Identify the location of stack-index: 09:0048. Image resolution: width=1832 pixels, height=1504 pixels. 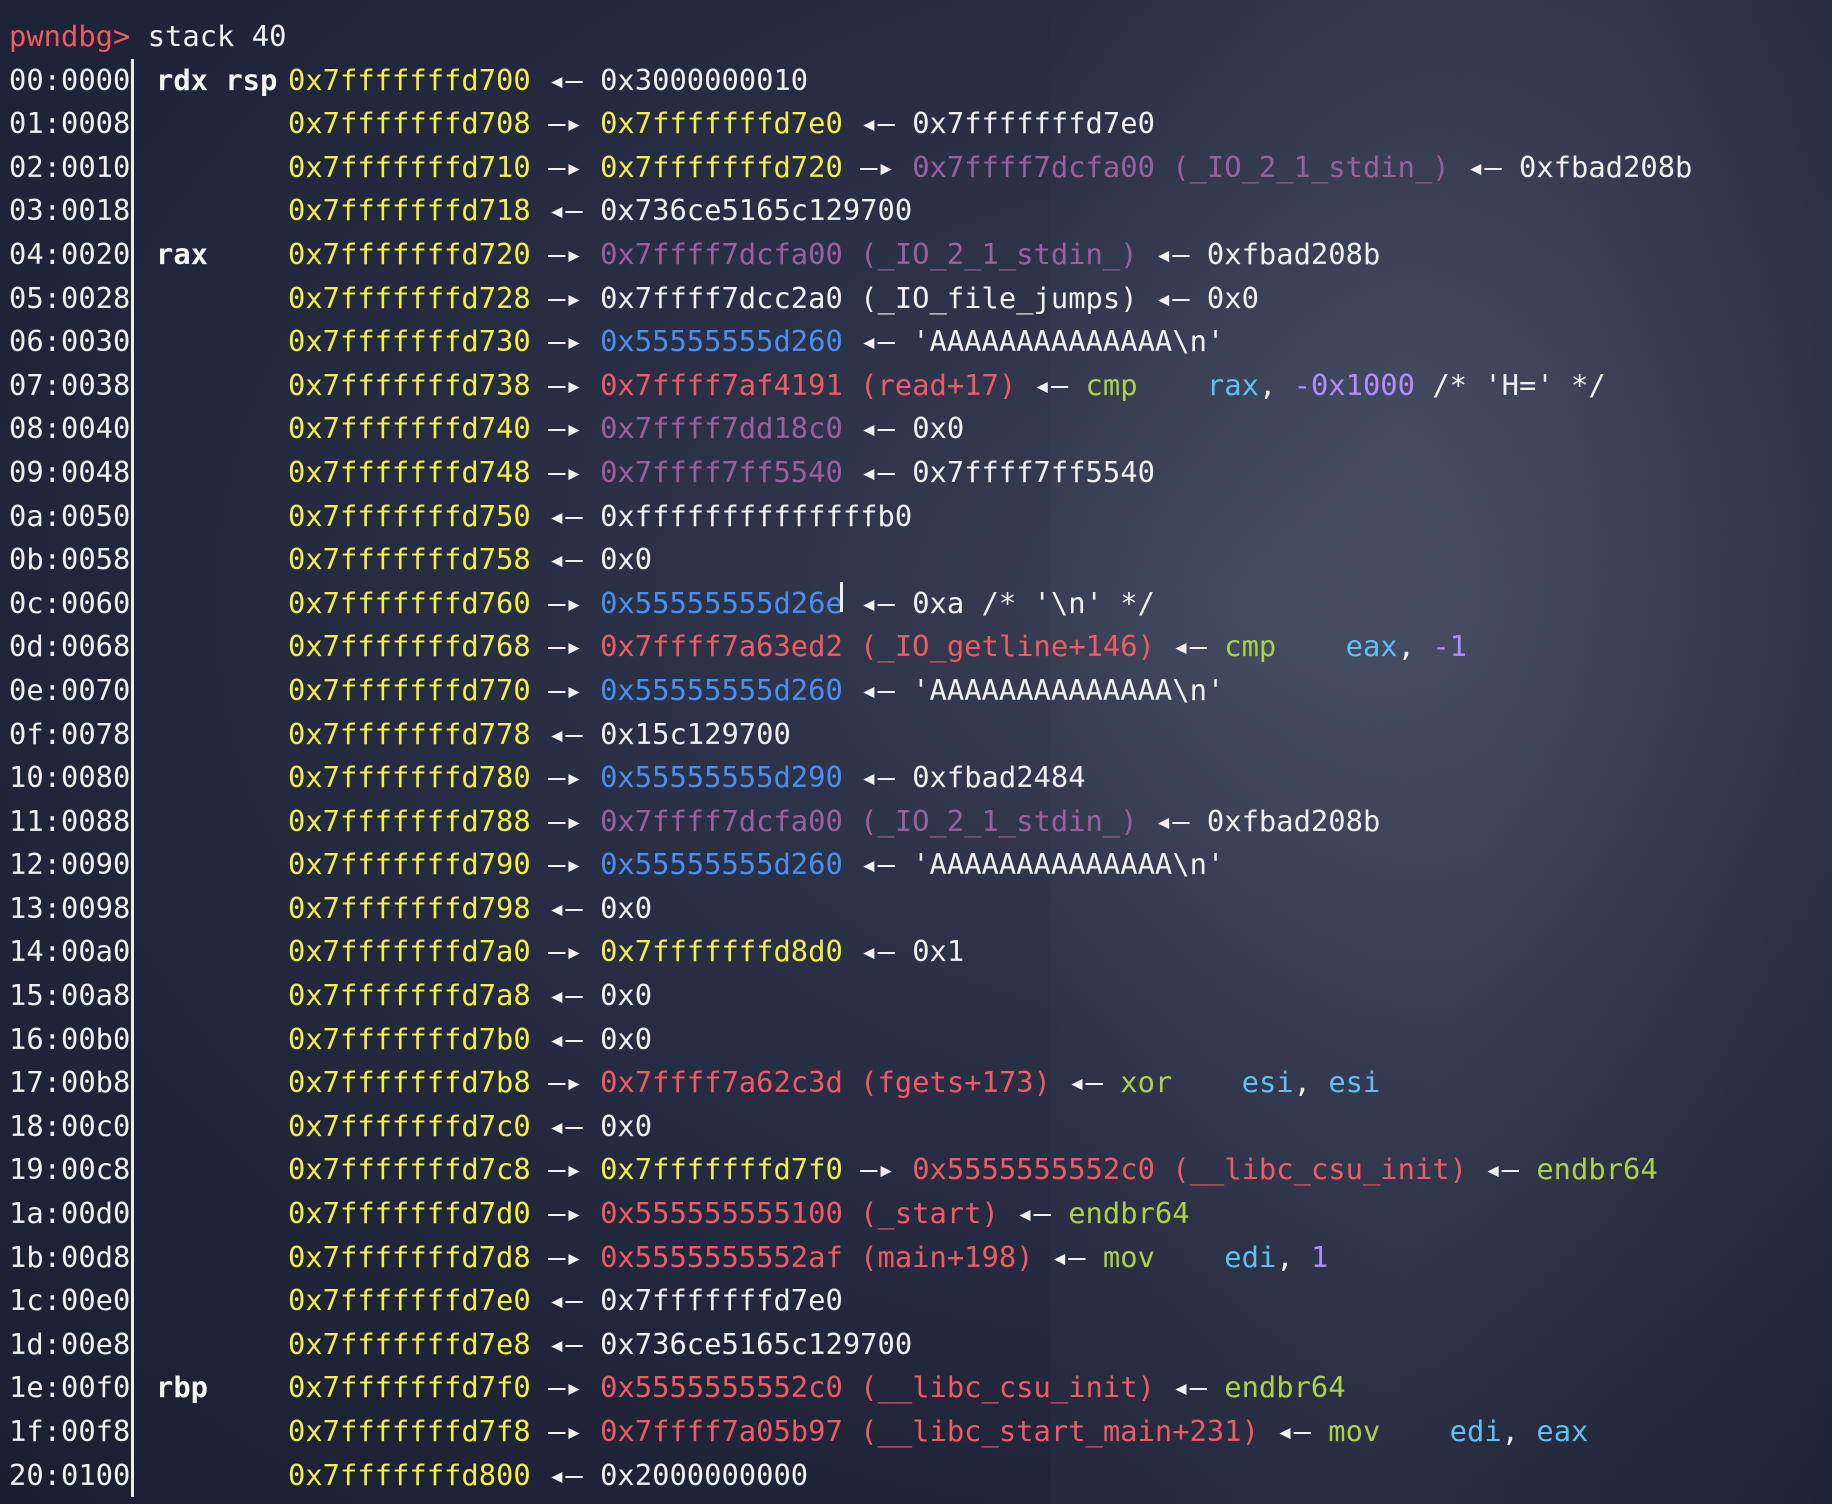
(70, 471).